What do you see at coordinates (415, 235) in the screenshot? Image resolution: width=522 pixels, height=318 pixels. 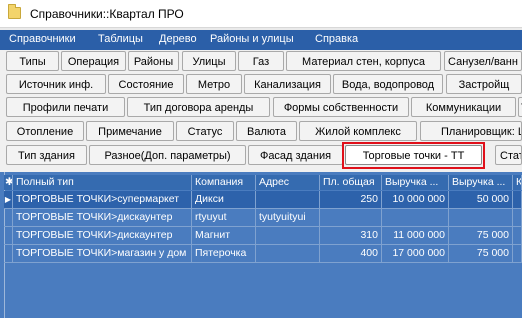 I see `cell-revenue-1: 11 000 000` at bounding box center [415, 235].